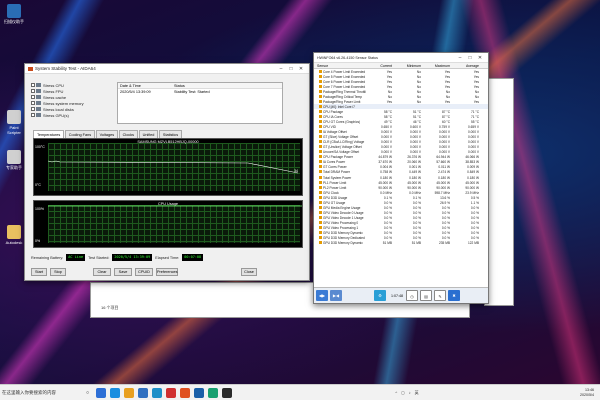 The height and width of the screenshot is (400, 600). Describe the element at coordinates (401, 76) in the screenshot. I see `sensor-row: Core 5 Power Limit Exceeded Yes No Yes Yes` at that location.